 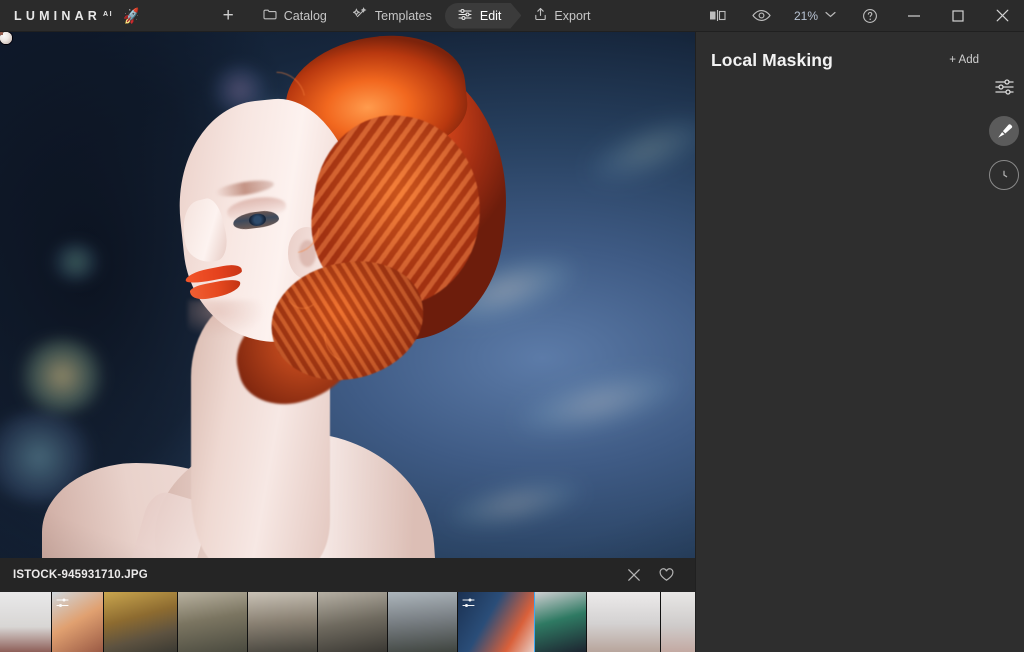 What do you see at coordinates (465, 16) in the screenshot?
I see `sliders-icon` at bounding box center [465, 16].